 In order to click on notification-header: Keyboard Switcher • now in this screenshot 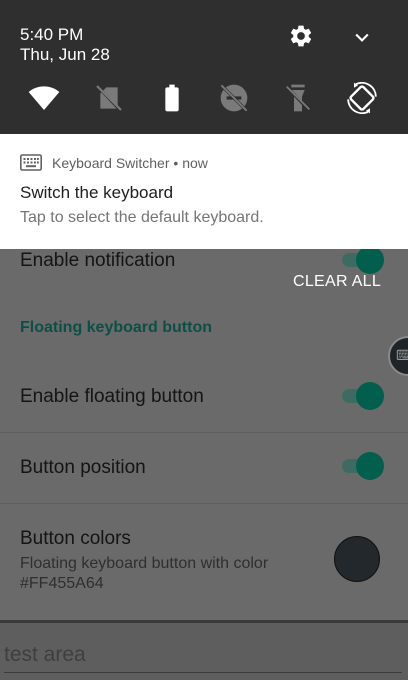, I will do `click(130, 163)`.